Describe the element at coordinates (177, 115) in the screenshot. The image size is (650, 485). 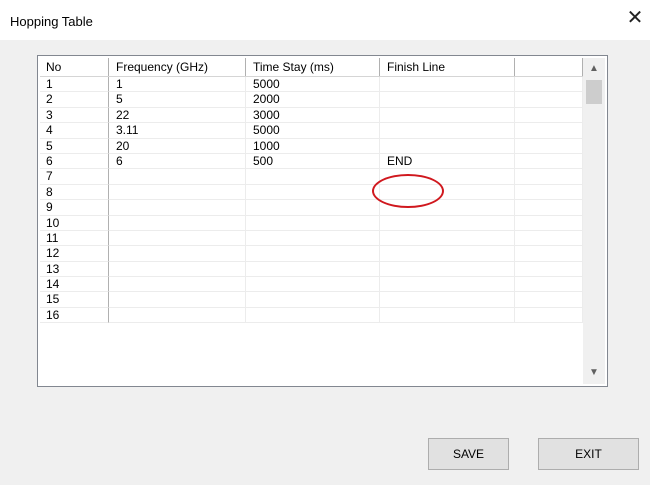
I see `cell-frequency: 22` at that location.